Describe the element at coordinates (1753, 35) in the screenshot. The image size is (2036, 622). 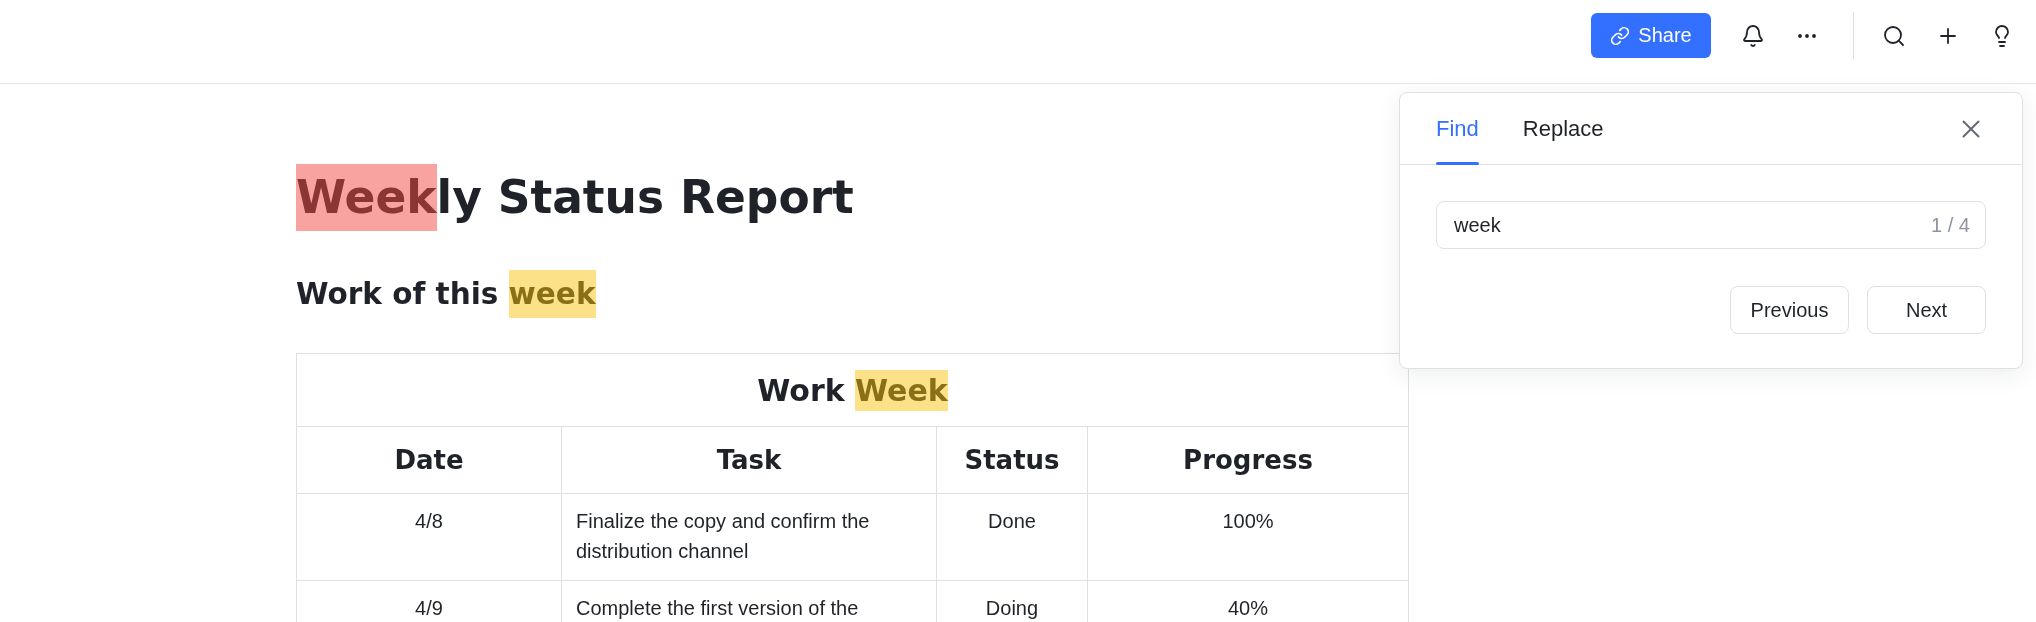
I see `bell-icon` at that location.